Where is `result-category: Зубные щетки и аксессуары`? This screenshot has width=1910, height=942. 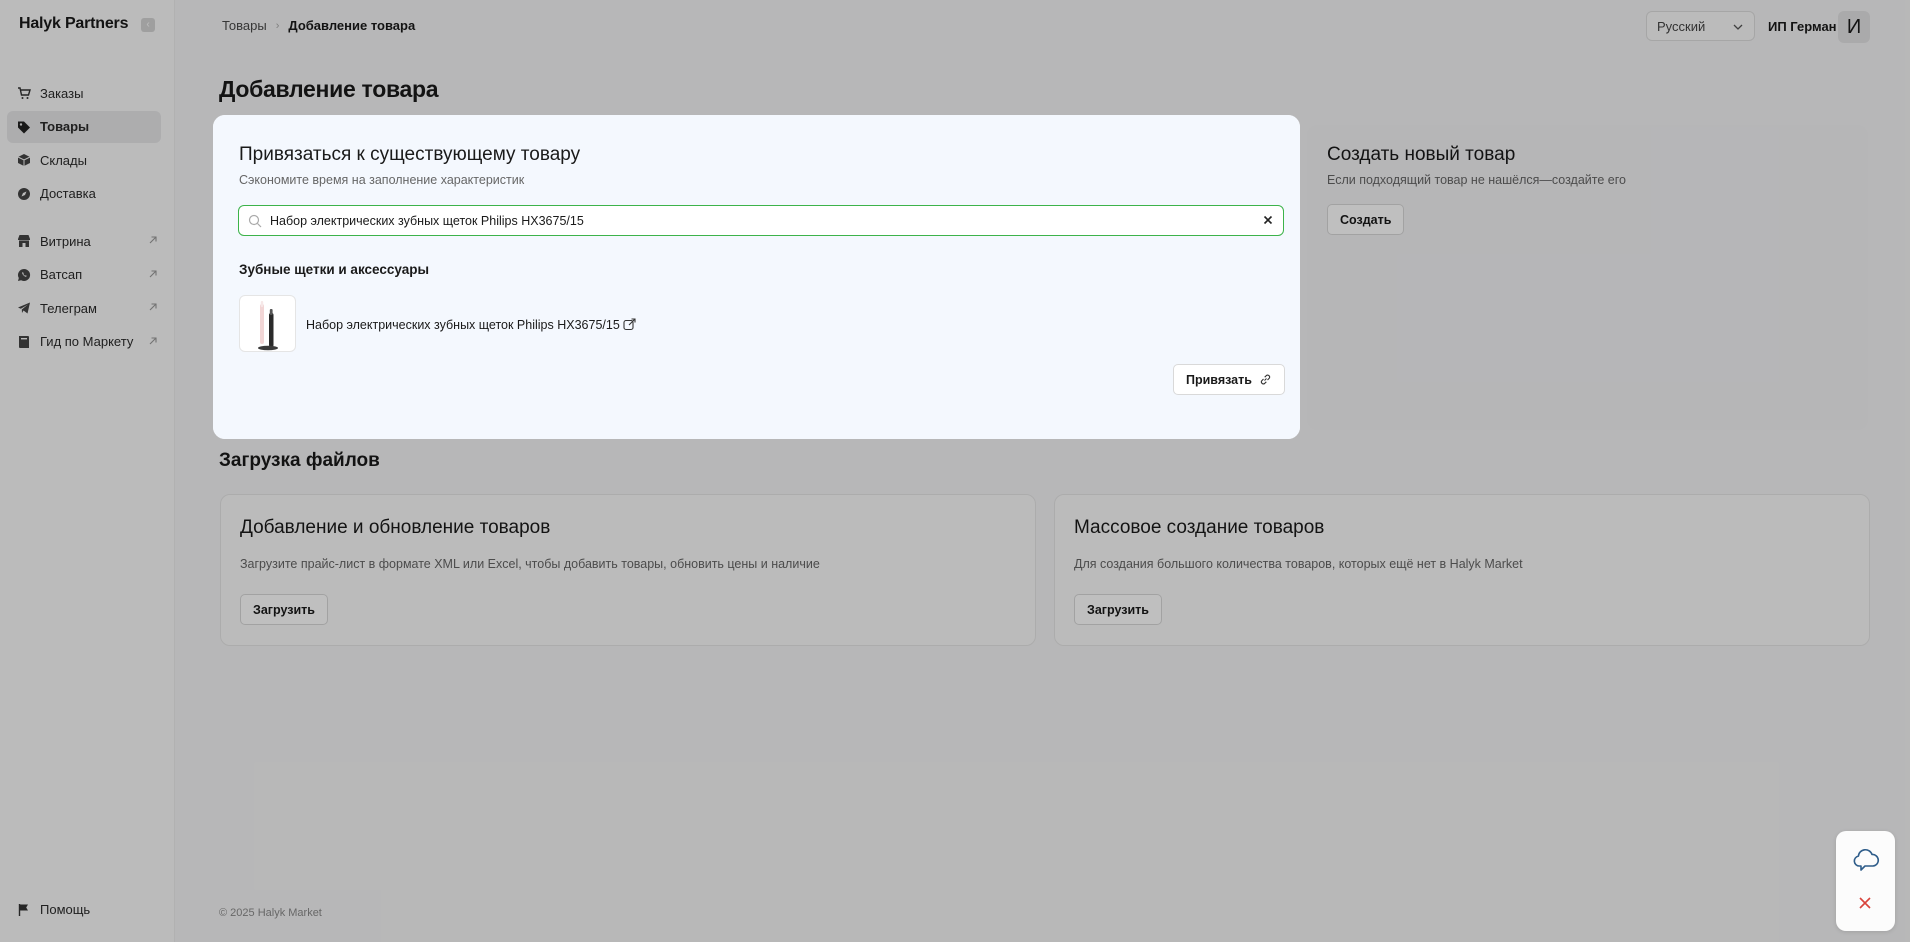
result-category: Зубные щетки и аксессуары is located at coordinates (334, 269).